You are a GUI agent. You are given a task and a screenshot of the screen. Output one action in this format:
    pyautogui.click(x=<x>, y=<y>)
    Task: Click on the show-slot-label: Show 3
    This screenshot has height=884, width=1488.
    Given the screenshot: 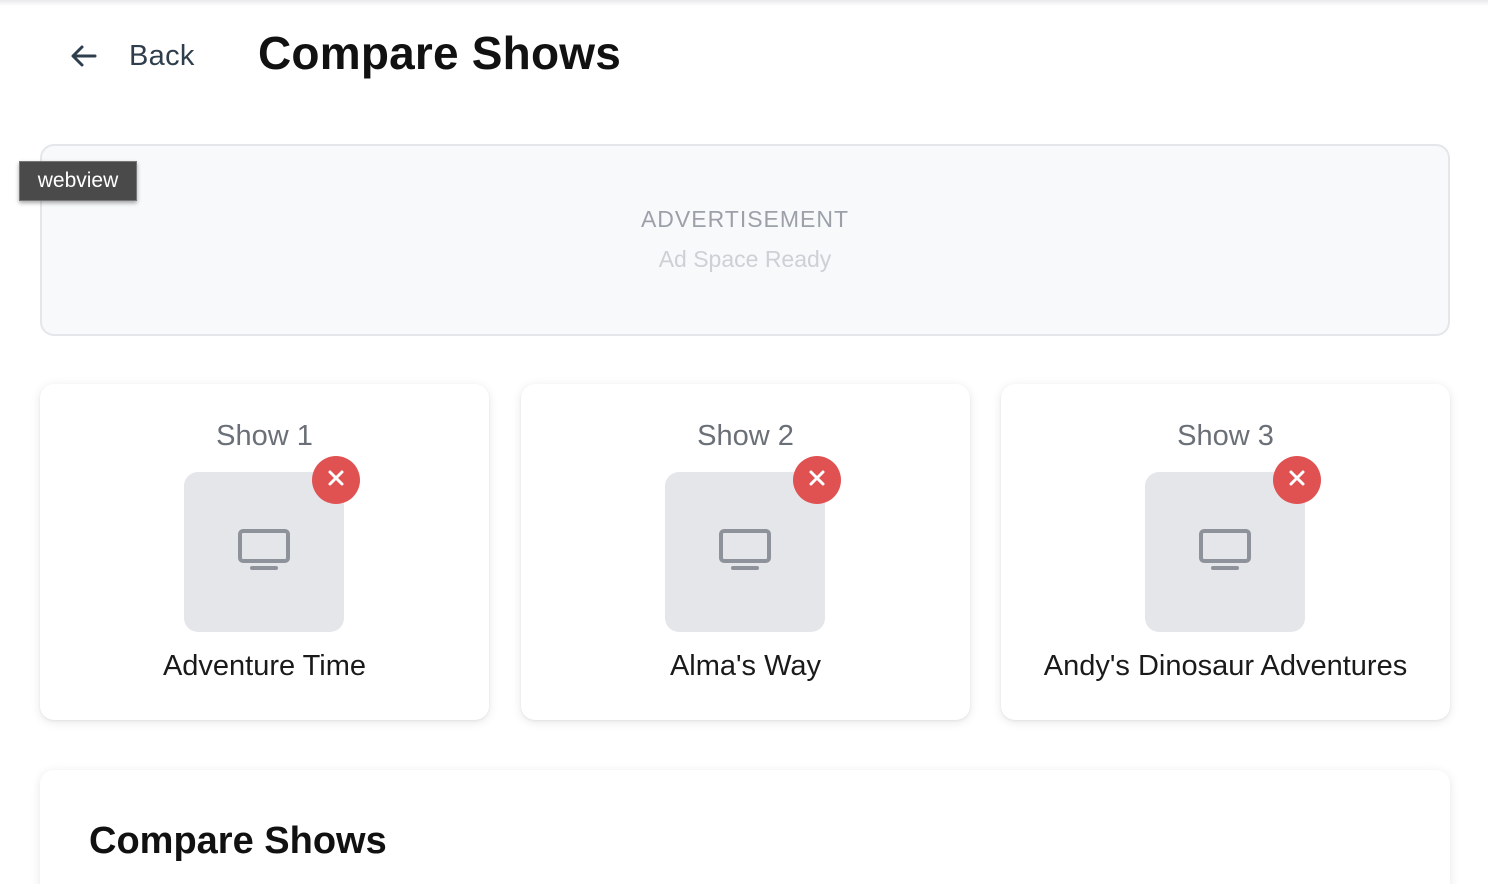 What is the action you would take?
    pyautogui.click(x=1225, y=436)
    